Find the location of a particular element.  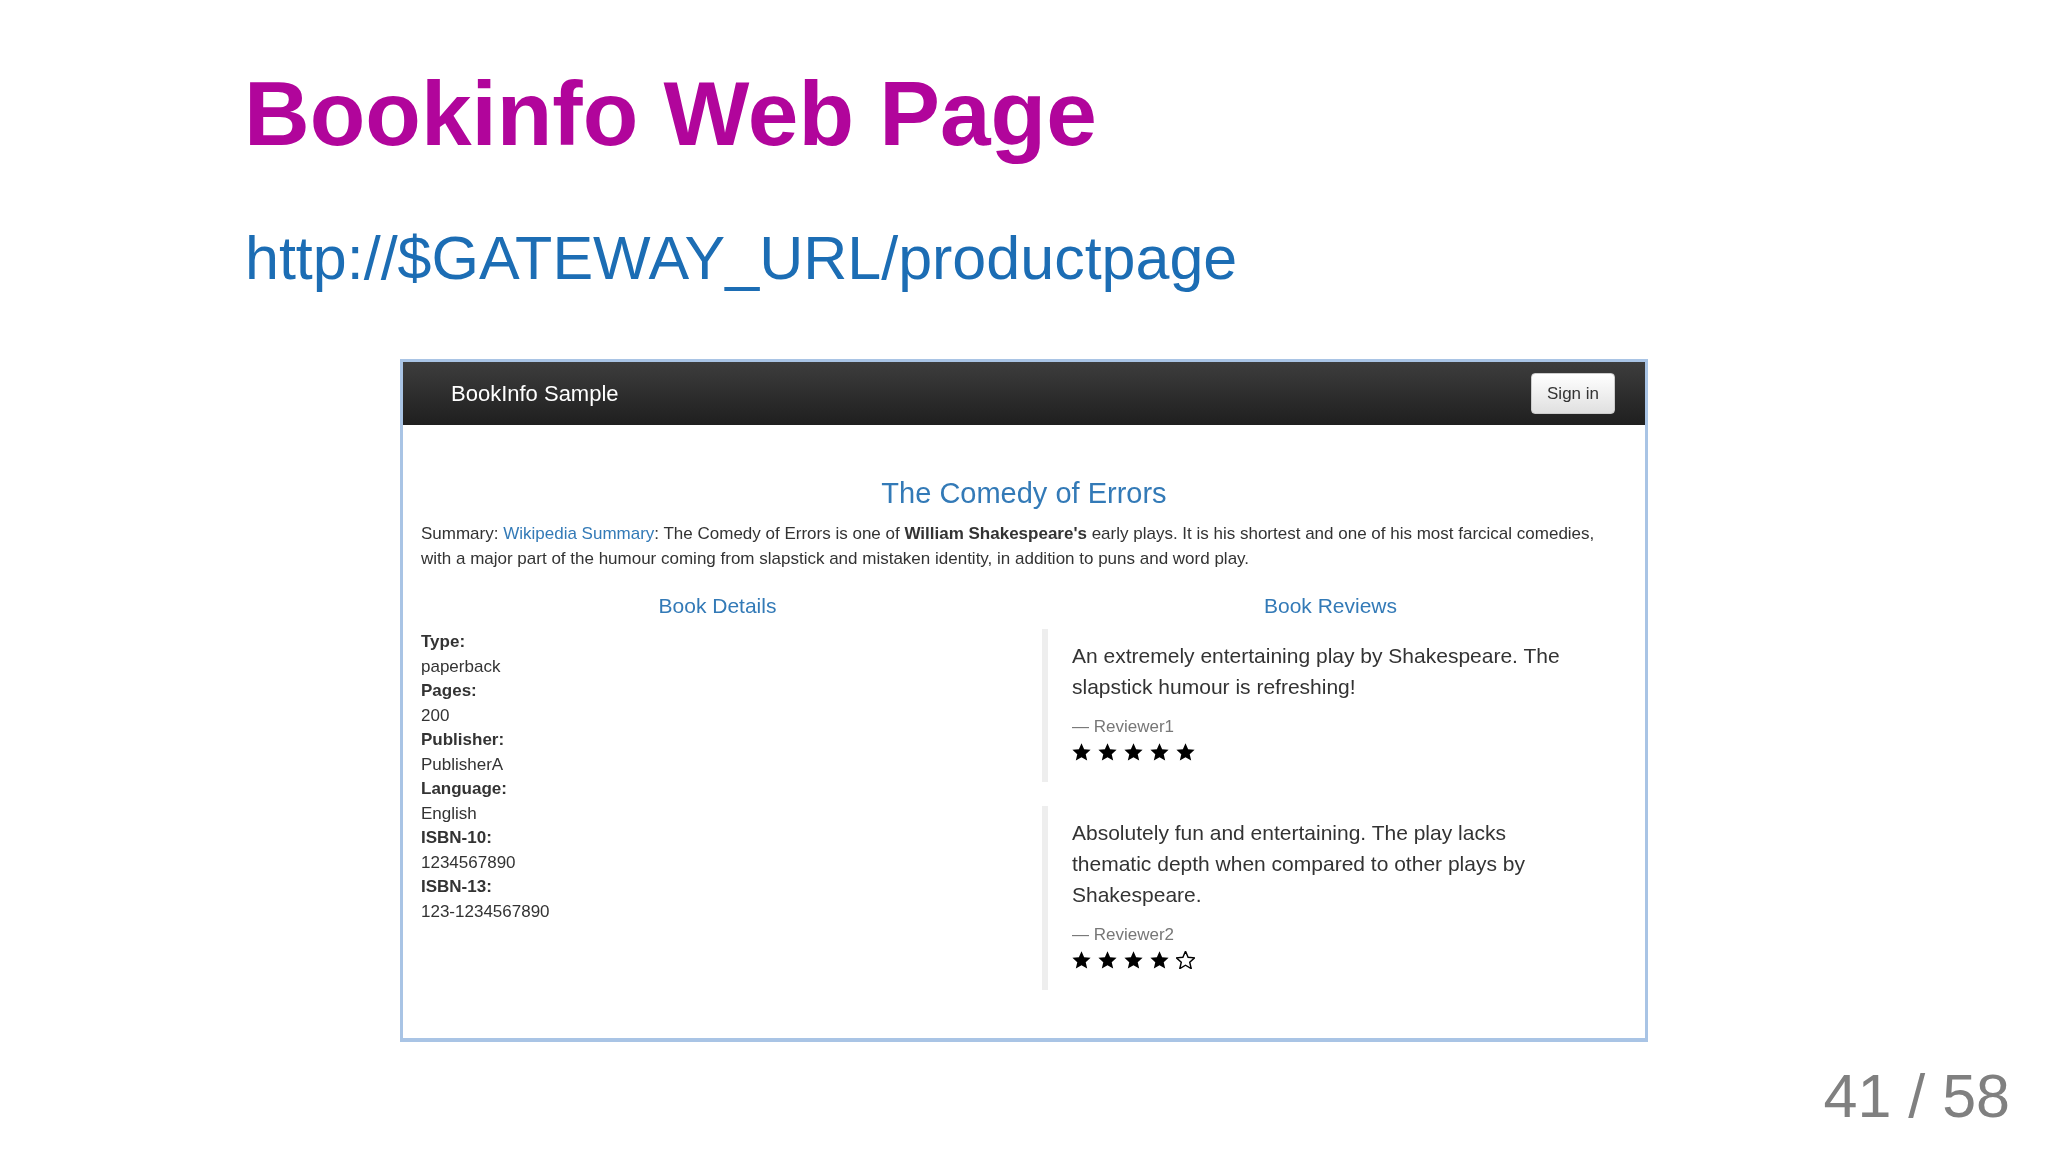

detail-value: paperback is located at coordinates (461, 666).